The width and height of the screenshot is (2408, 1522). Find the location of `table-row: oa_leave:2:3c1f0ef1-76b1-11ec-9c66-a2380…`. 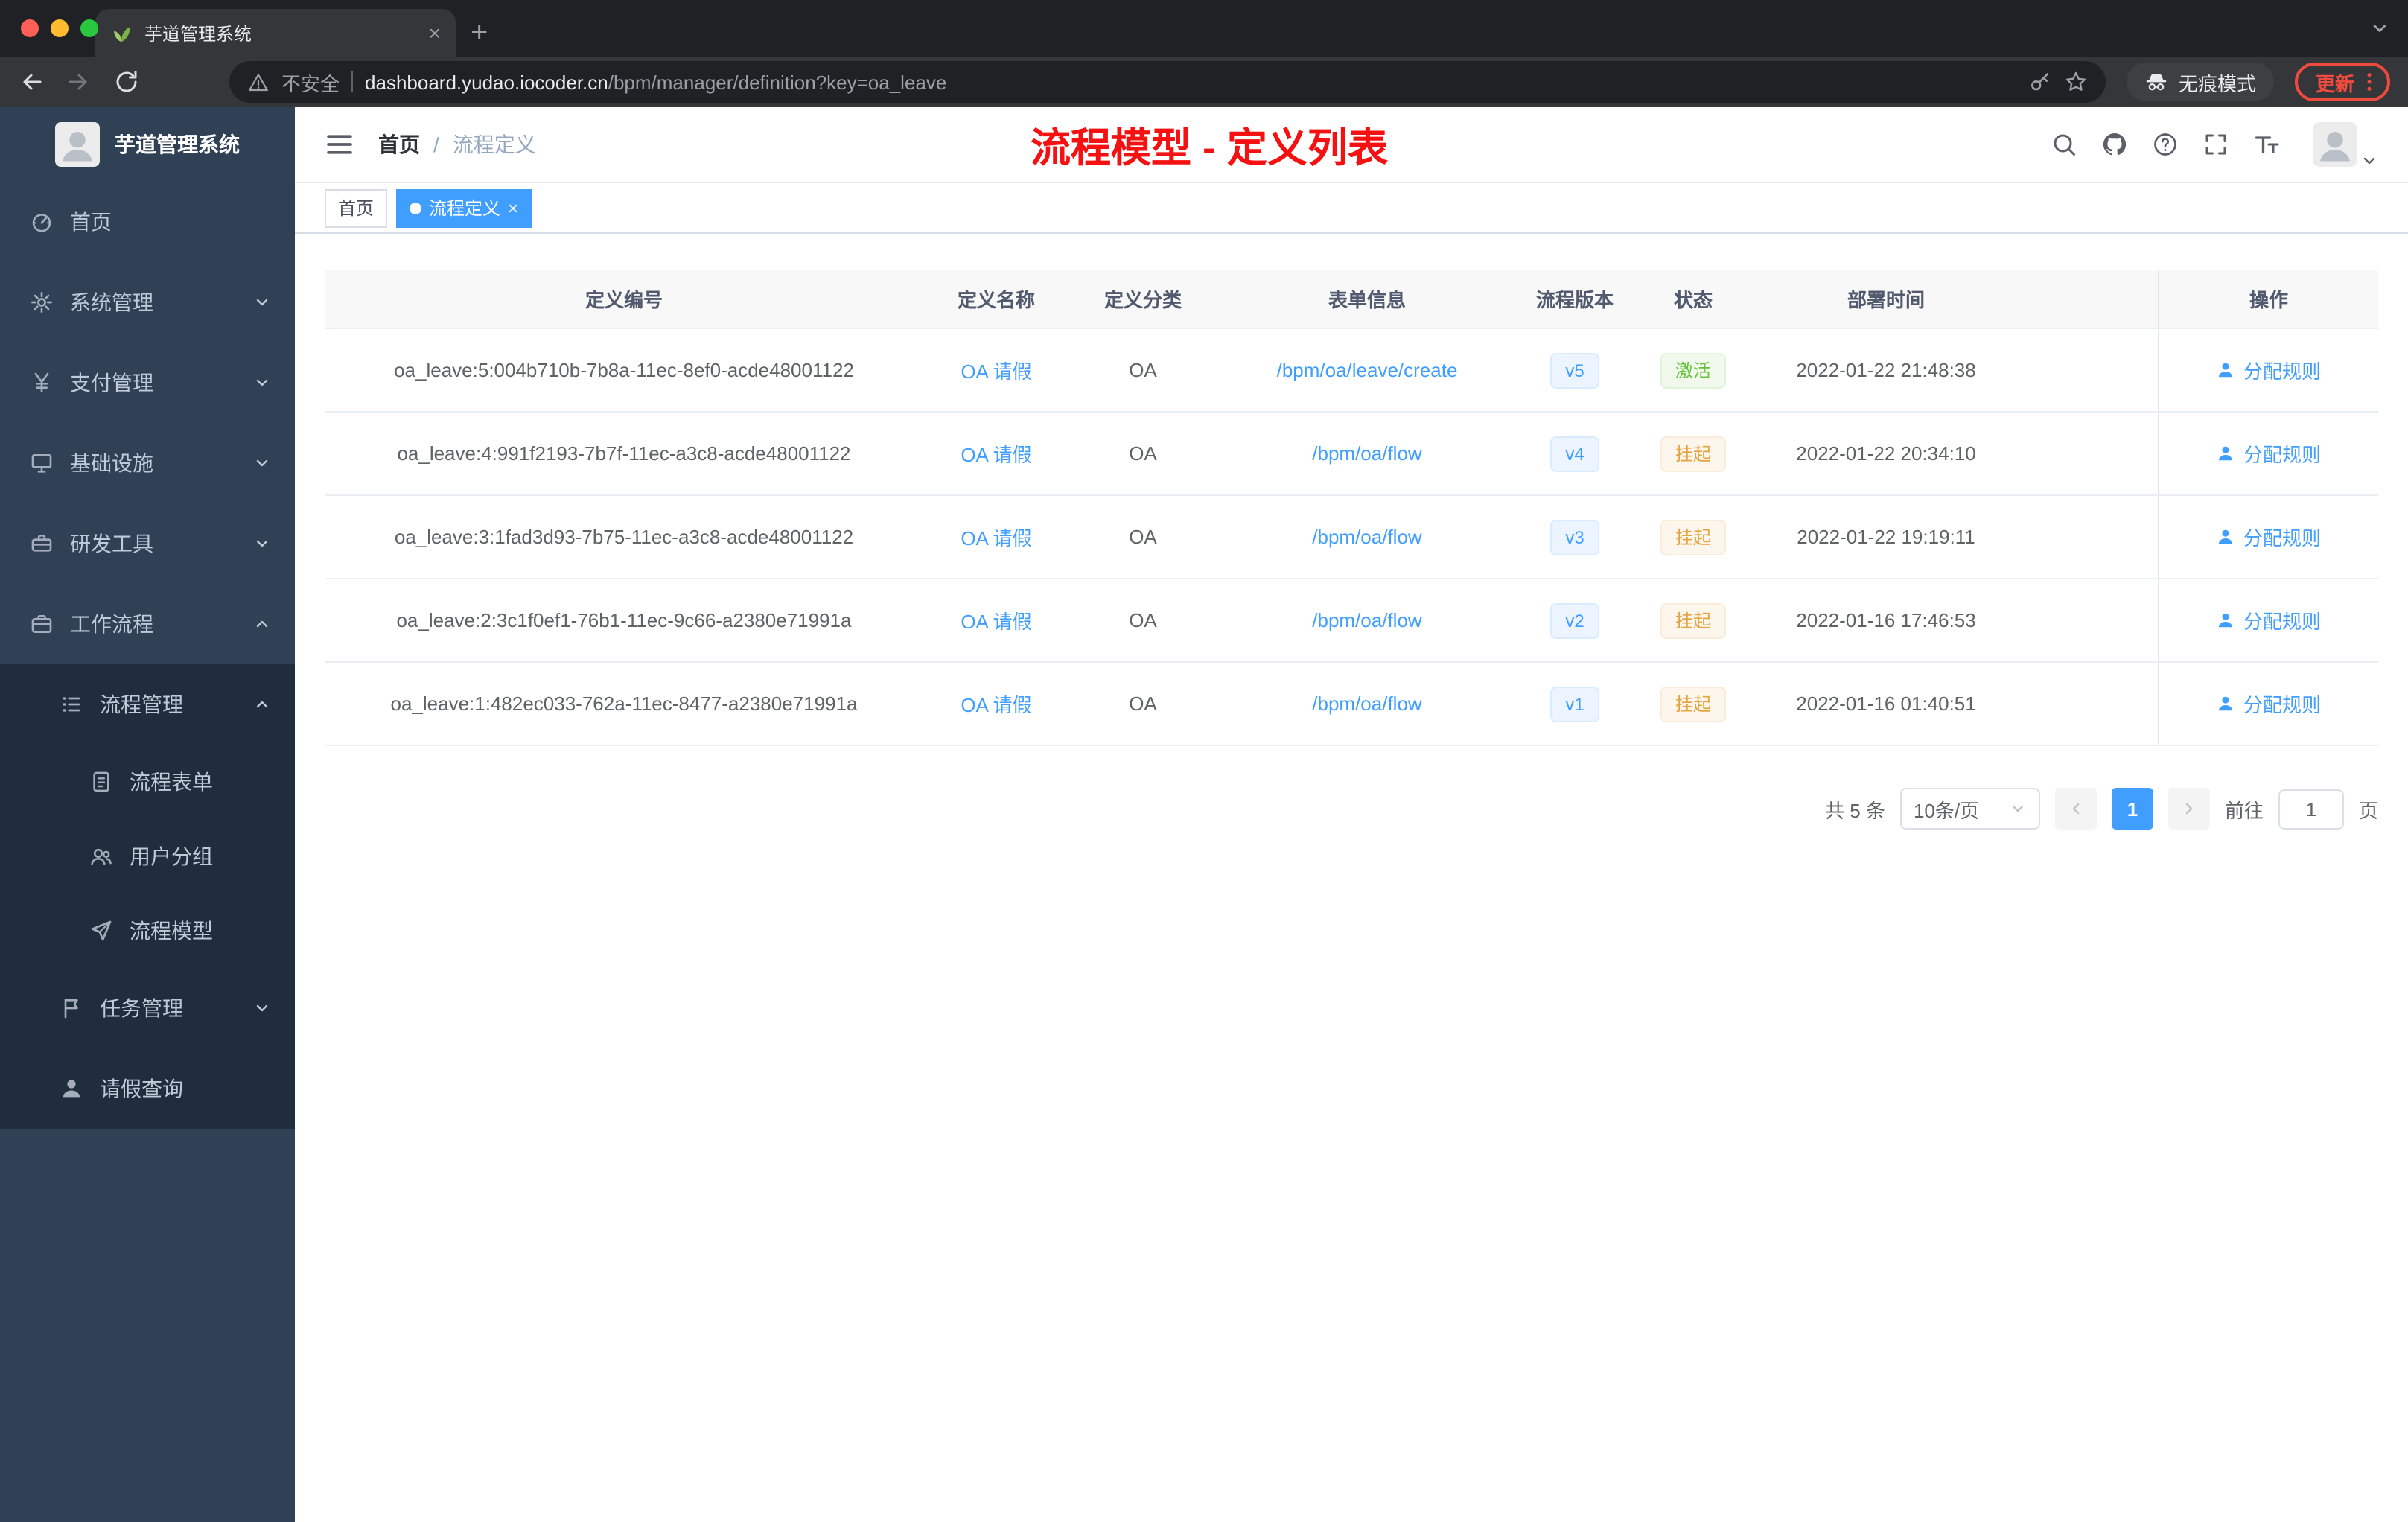

table-row: oa_leave:2:3c1f0ef1-76b1-11ec-9c66-a2380… is located at coordinates (1351, 621).